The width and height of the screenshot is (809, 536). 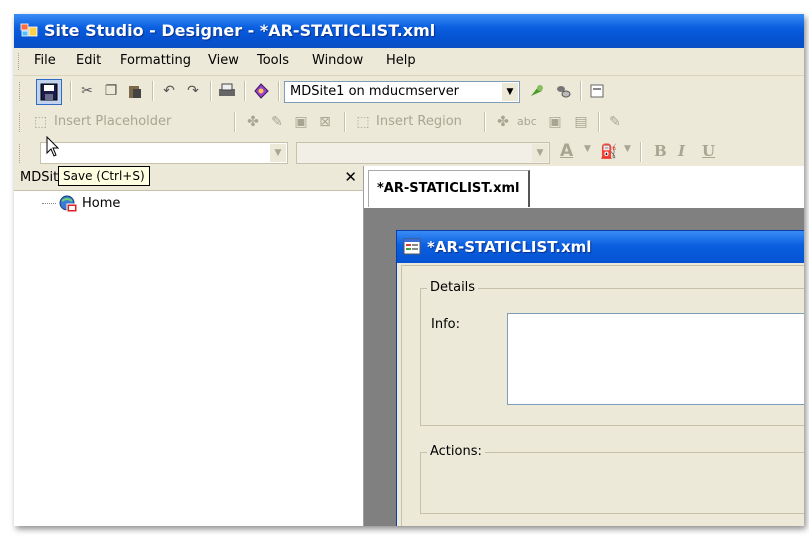 I want to click on copy-button: ❐, so click(x=111, y=91).